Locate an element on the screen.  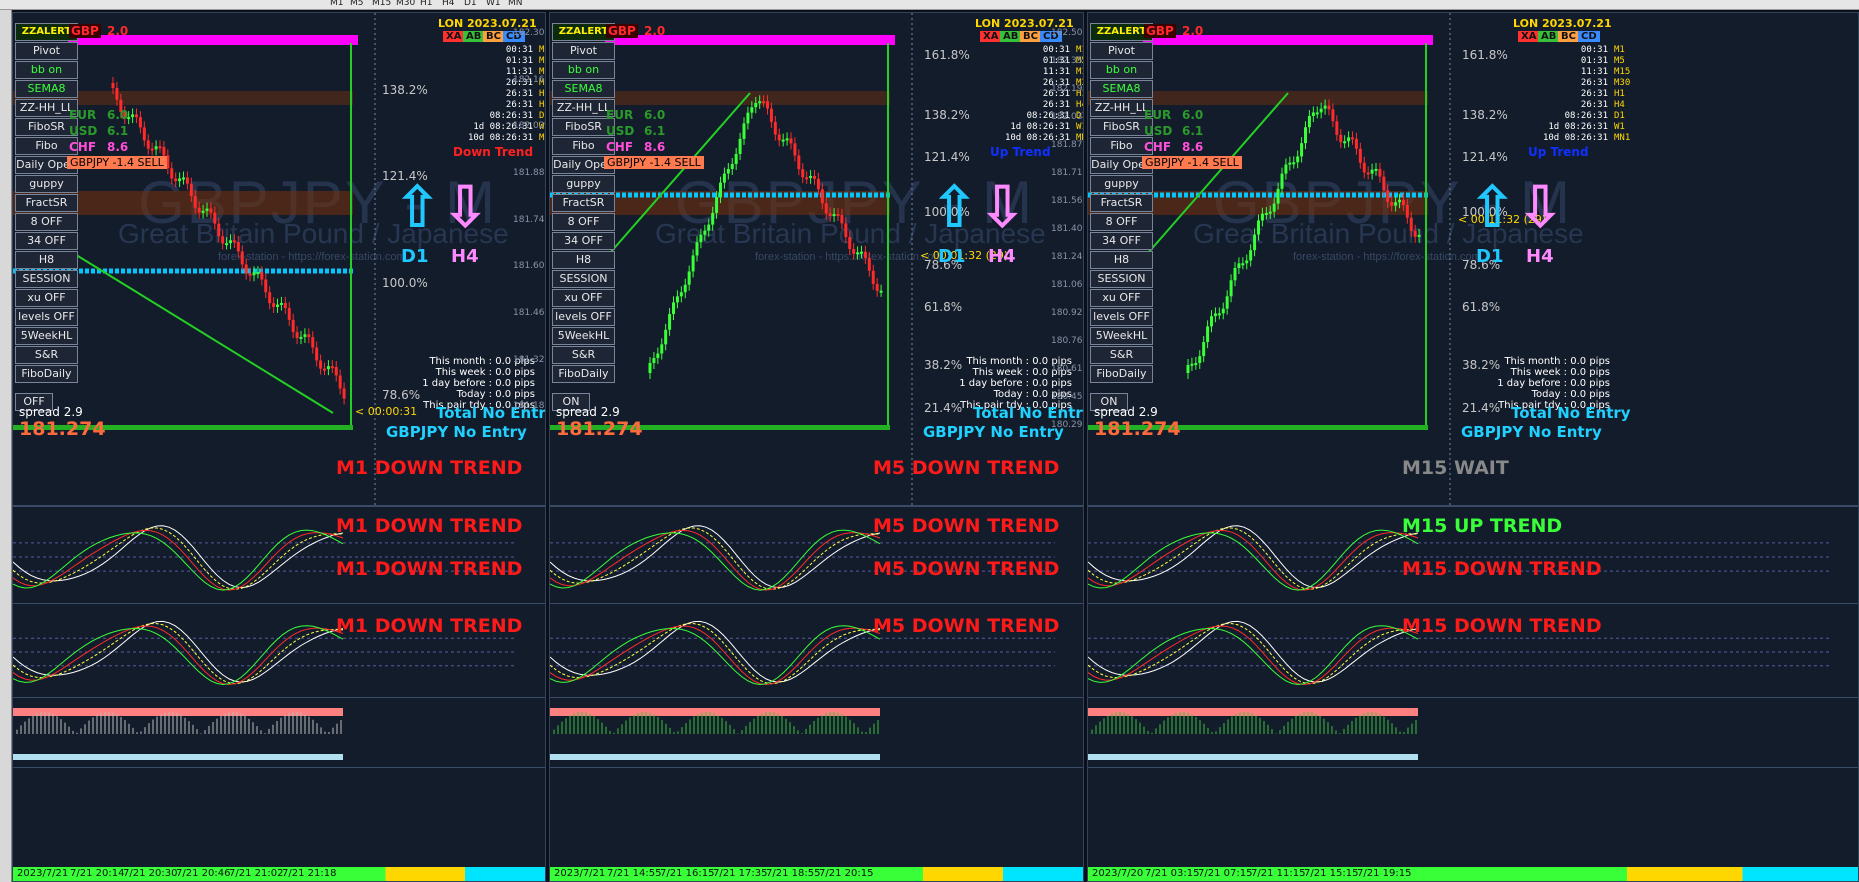
tf-row: 10d 08:26:31 MN1 is located at coordinates (504, 138).